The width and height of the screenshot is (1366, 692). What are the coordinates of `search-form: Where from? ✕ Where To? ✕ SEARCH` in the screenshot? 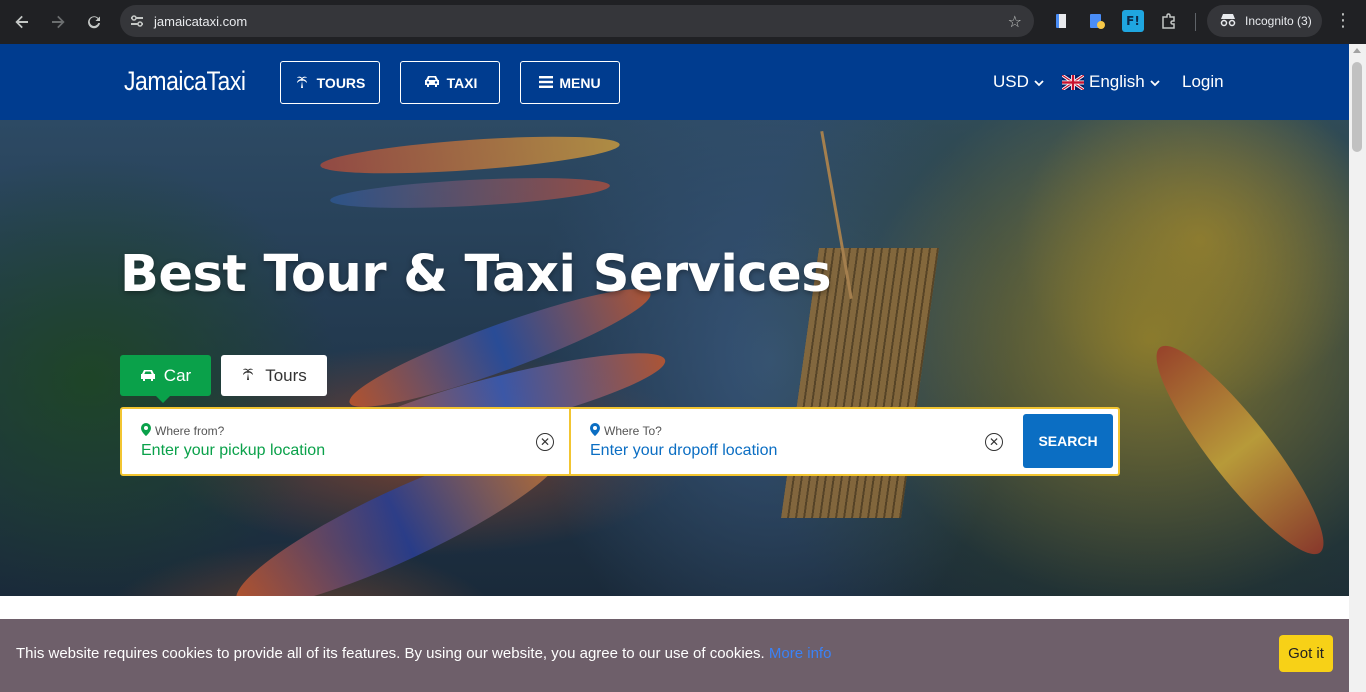 It's located at (620, 441).